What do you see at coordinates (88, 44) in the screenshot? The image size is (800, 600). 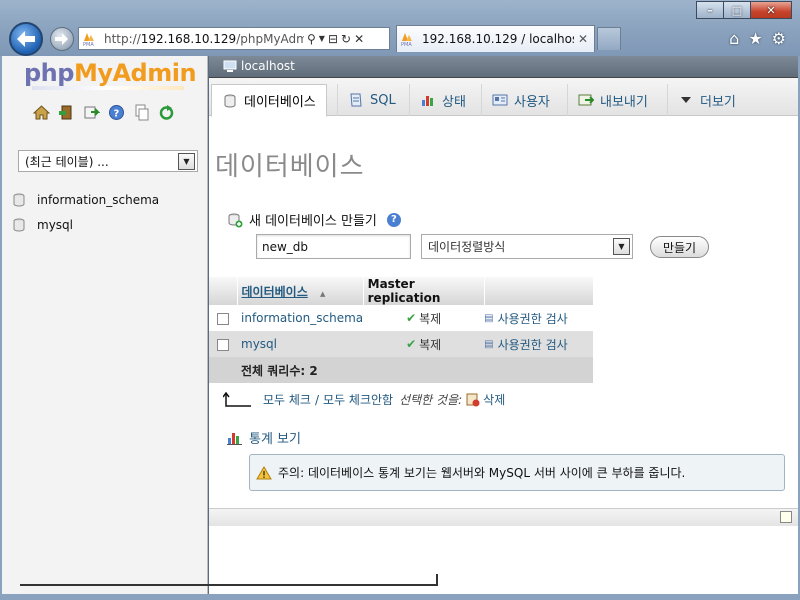 I see `svg-text: PMA` at bounding box center [88, 44].